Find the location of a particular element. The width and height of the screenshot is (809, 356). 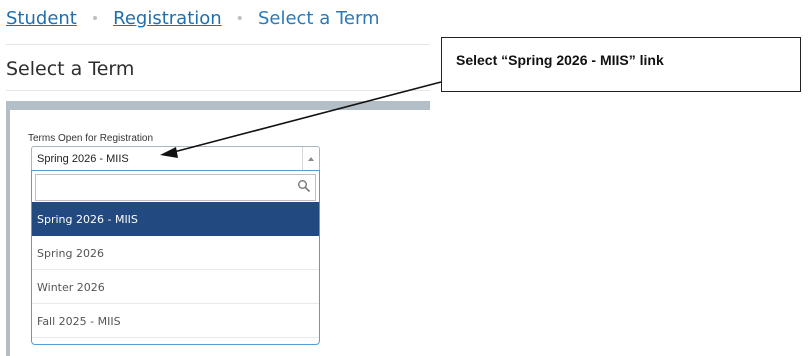

callout-arrow is located at coordinates (301, 119).